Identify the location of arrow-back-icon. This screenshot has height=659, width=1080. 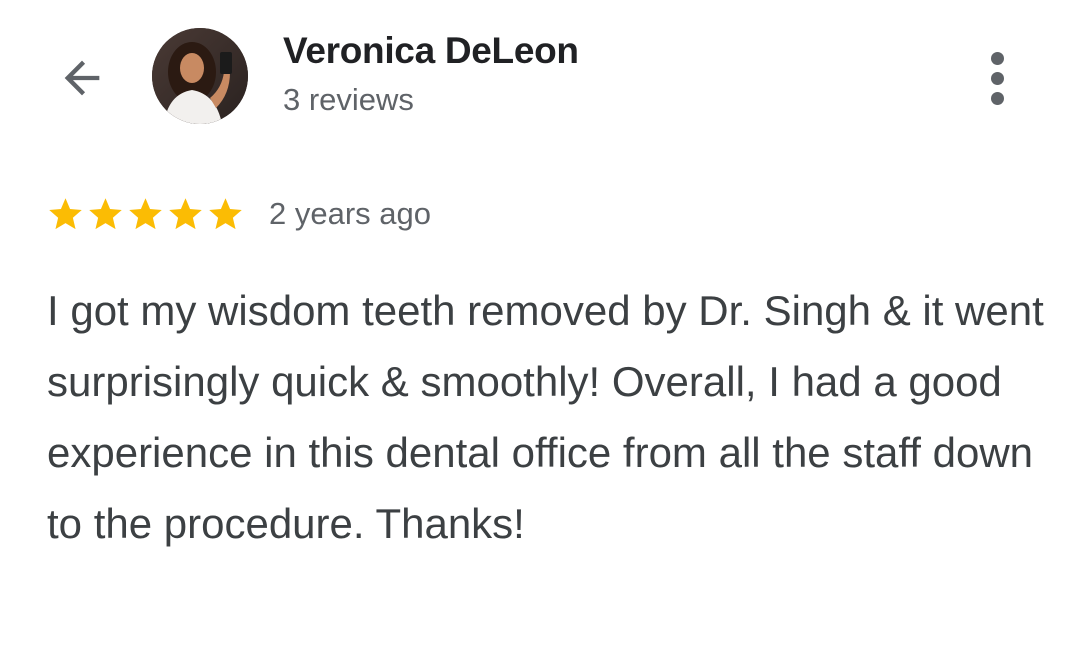
(82, 78).